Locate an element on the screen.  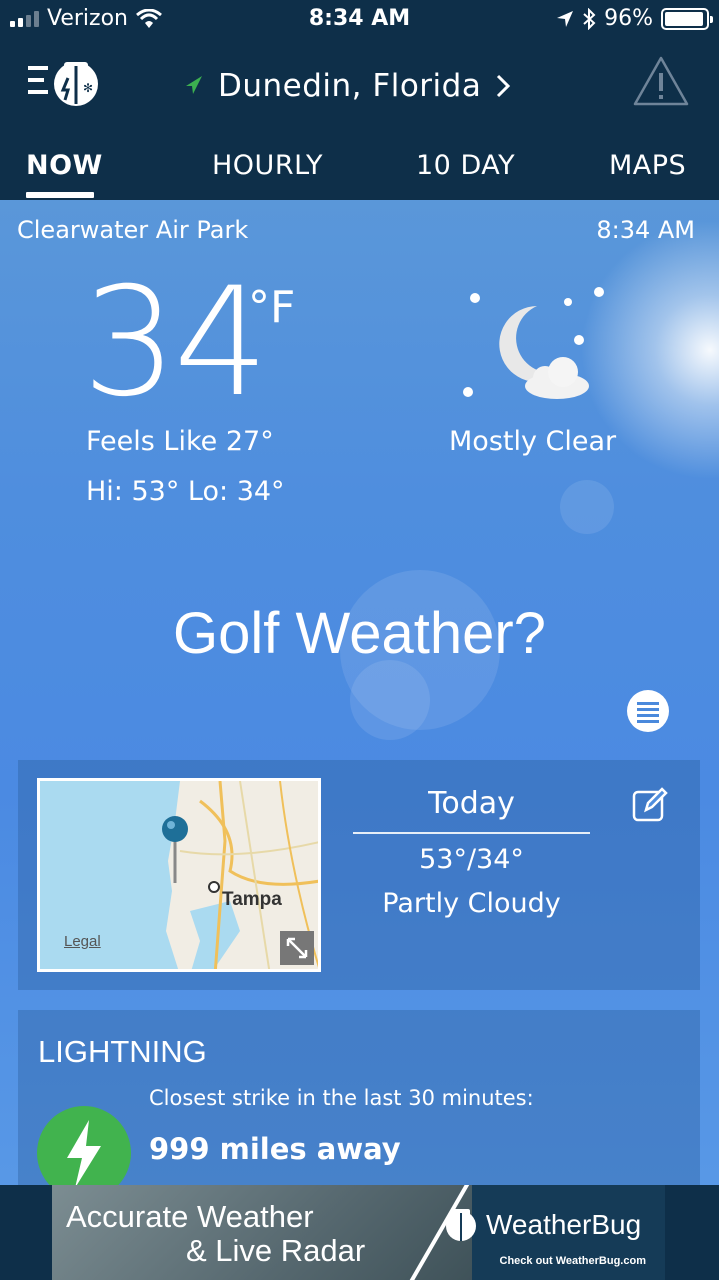
lightning-bolt-icon is located at coordinates (84, 1145).